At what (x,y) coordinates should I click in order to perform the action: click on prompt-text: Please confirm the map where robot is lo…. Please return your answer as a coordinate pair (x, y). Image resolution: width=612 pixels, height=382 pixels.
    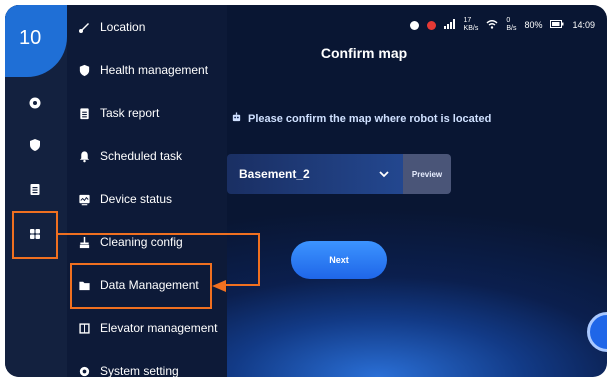
    Looking at the image, I should click on (370, 119).